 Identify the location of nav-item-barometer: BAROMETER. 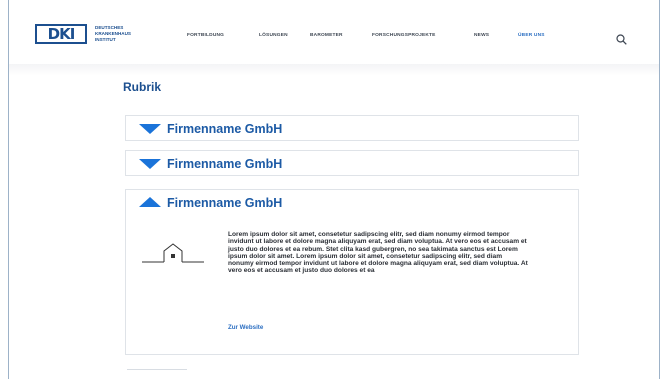
(326, 35).